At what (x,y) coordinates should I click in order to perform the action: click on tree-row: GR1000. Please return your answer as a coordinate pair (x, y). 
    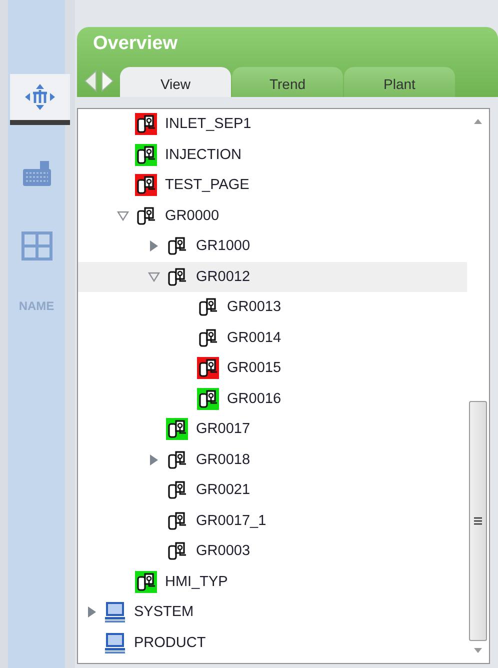
    Looking at the image, I should click on (272, 246).